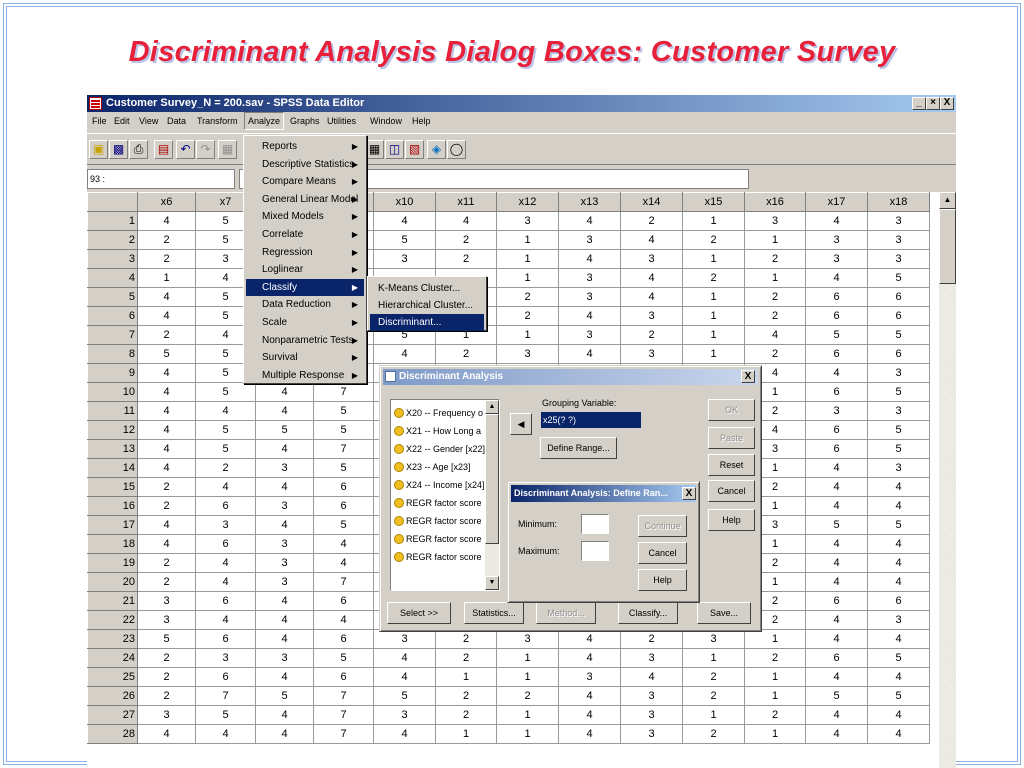 The height and width of the screenshot is (768, 1024). What do you see at coordinates (731, 491) in the screenshot?
I see `cancel-button: Cancel` at bounding box center [731, 491].